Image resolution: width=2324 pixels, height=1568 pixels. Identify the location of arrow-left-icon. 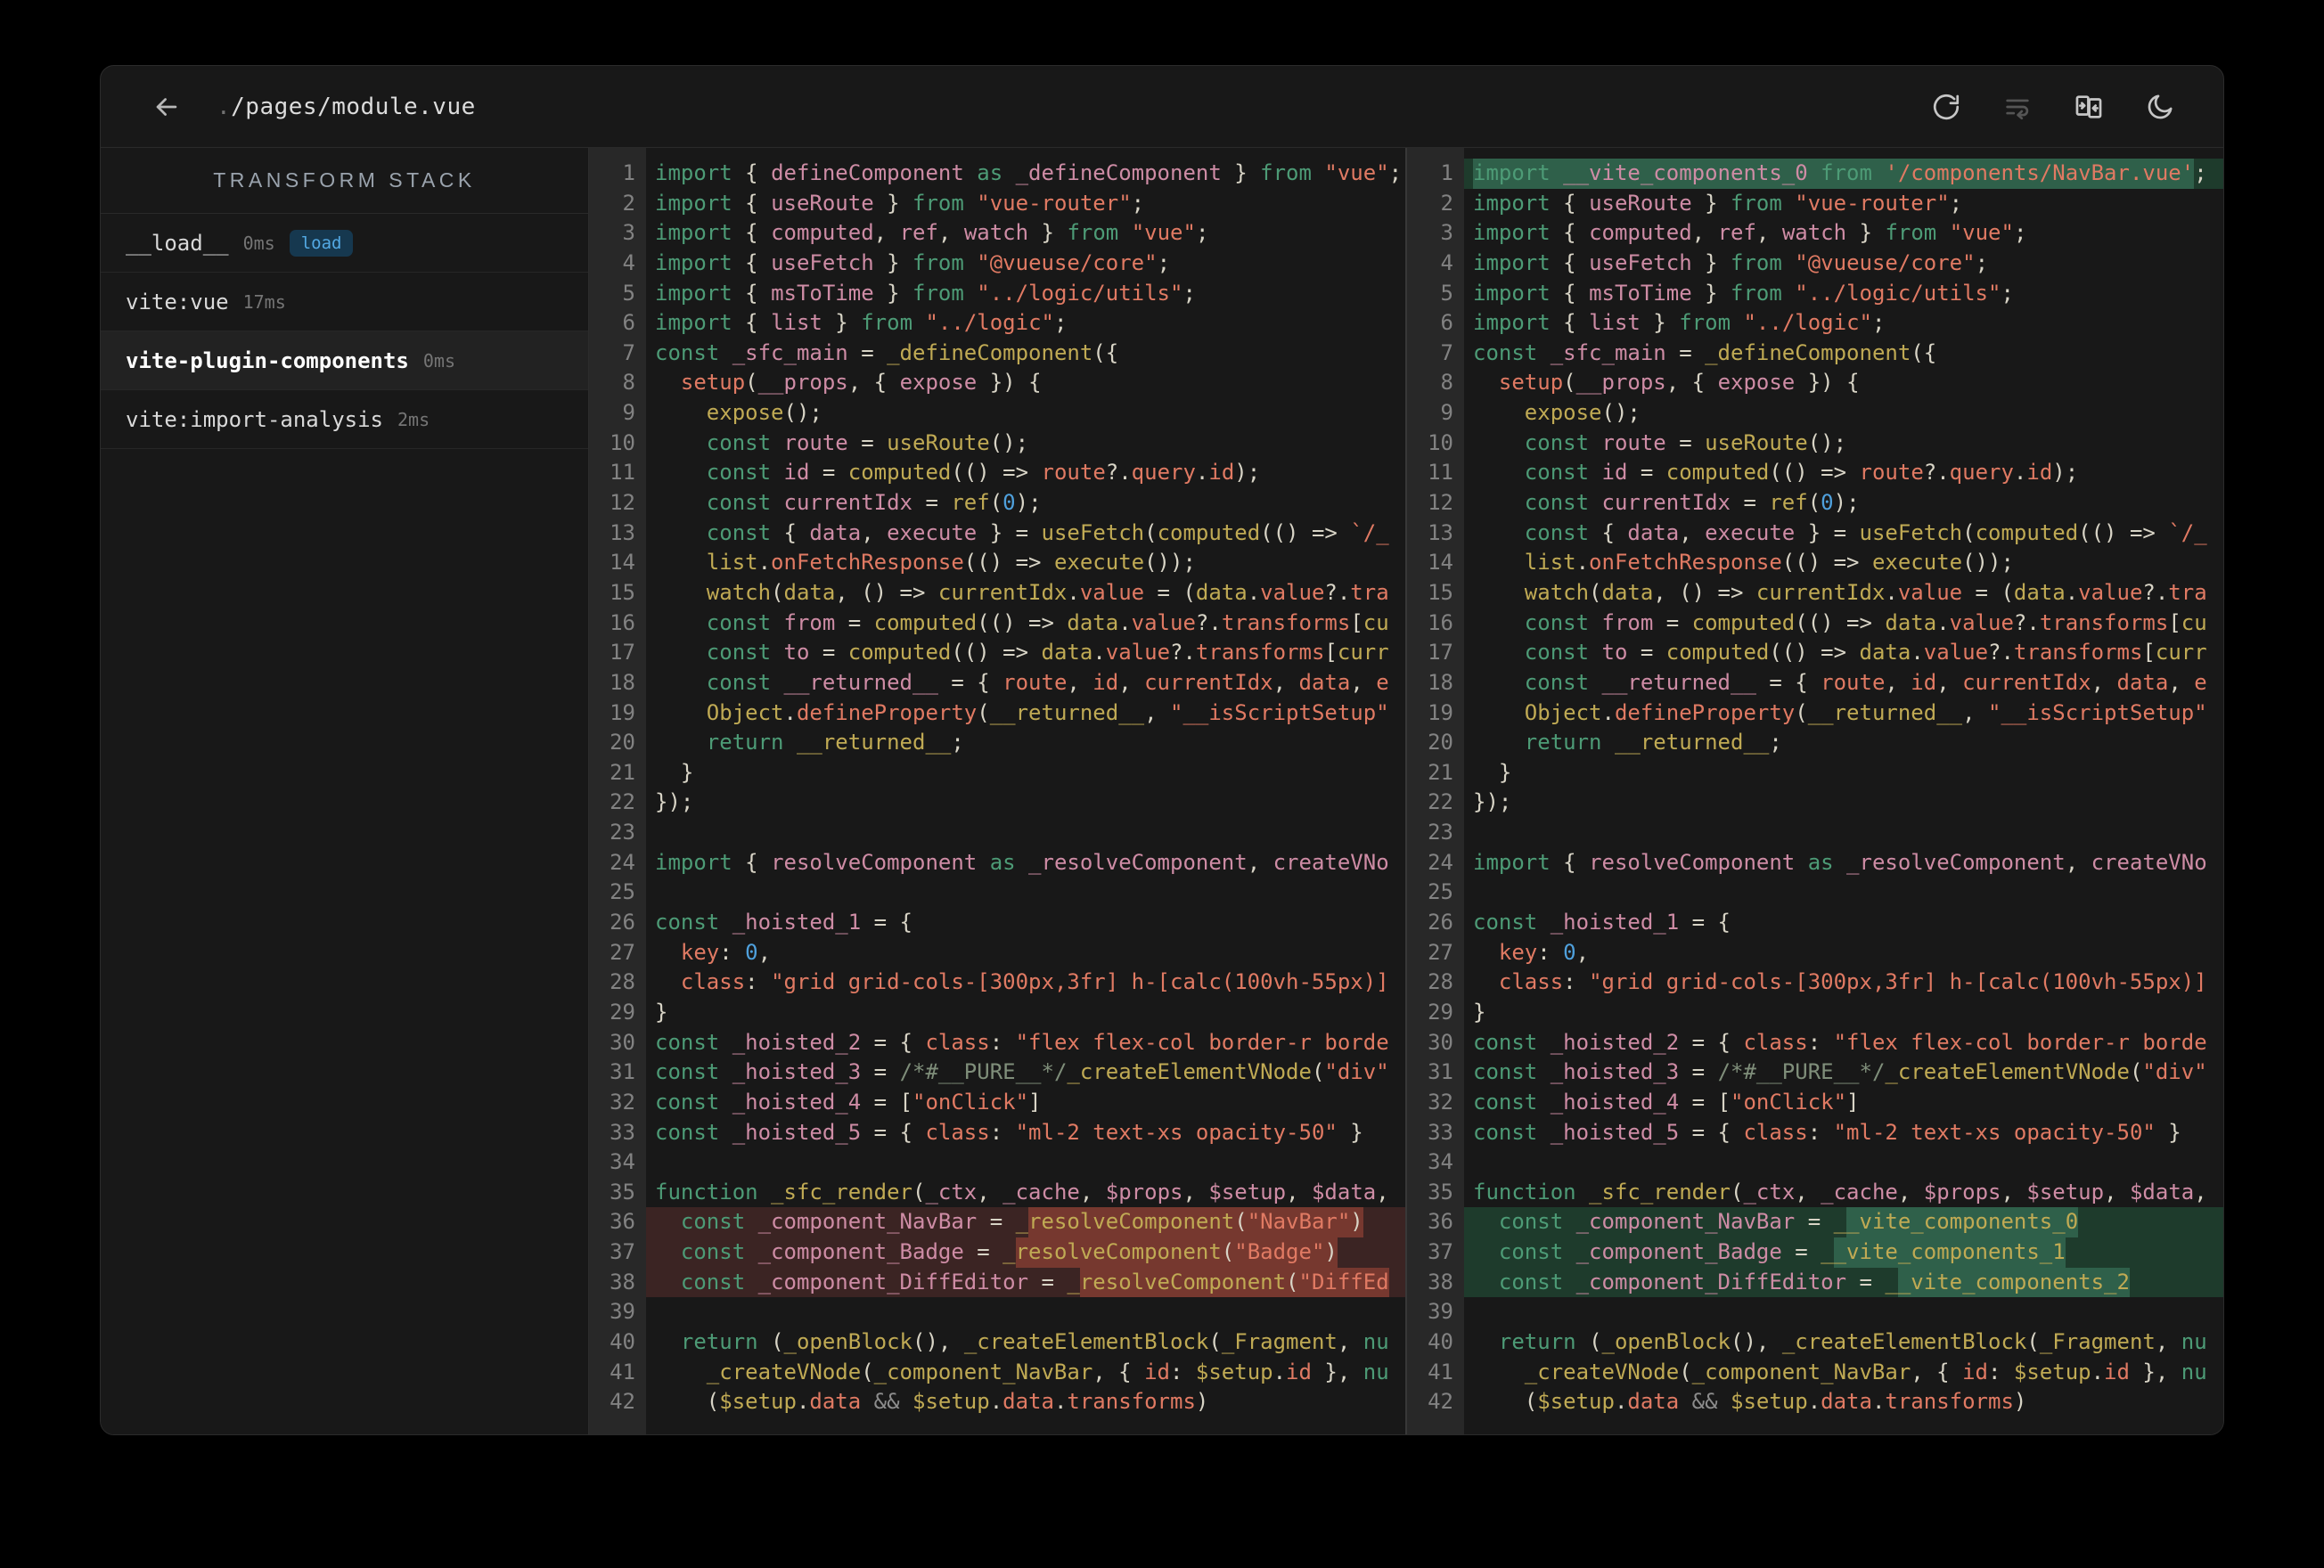
(166, 106).